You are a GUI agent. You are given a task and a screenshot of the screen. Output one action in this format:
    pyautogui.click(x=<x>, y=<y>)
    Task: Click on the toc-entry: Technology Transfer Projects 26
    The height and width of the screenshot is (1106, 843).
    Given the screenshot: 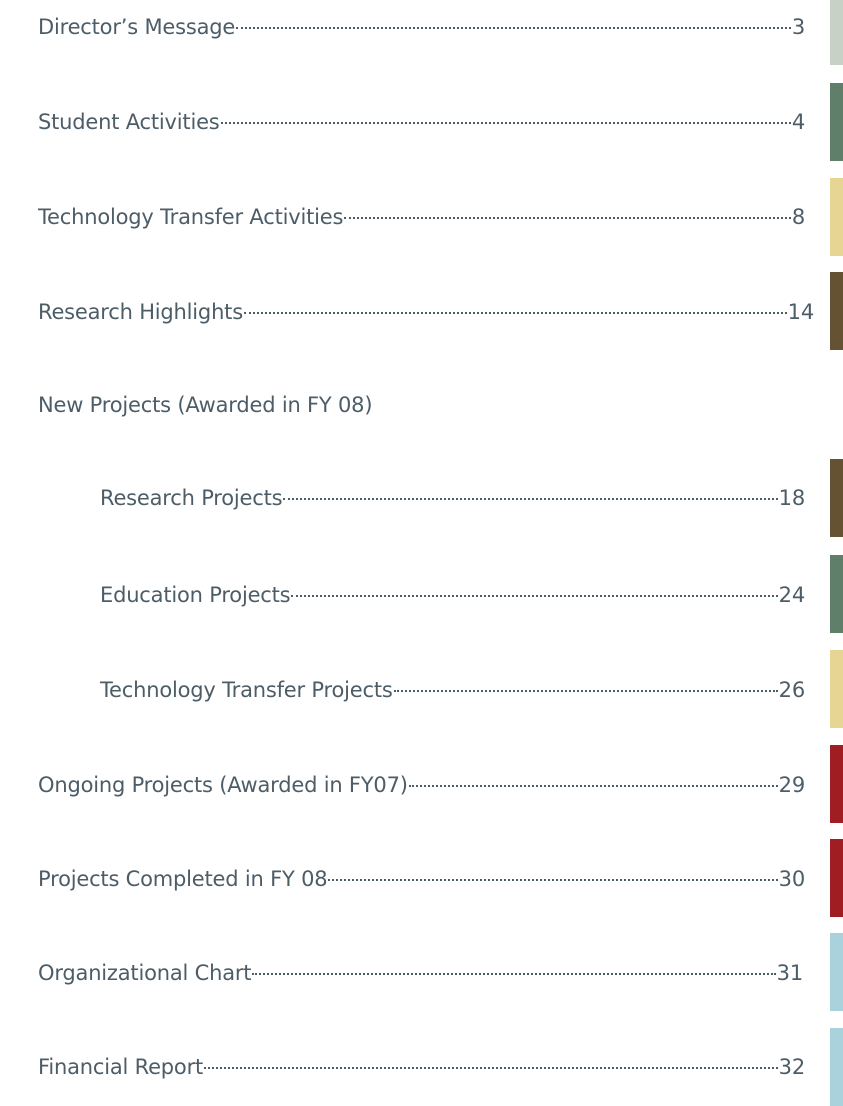 What is the action you would take?
    pyautogui.click(x=452, y=690)
    